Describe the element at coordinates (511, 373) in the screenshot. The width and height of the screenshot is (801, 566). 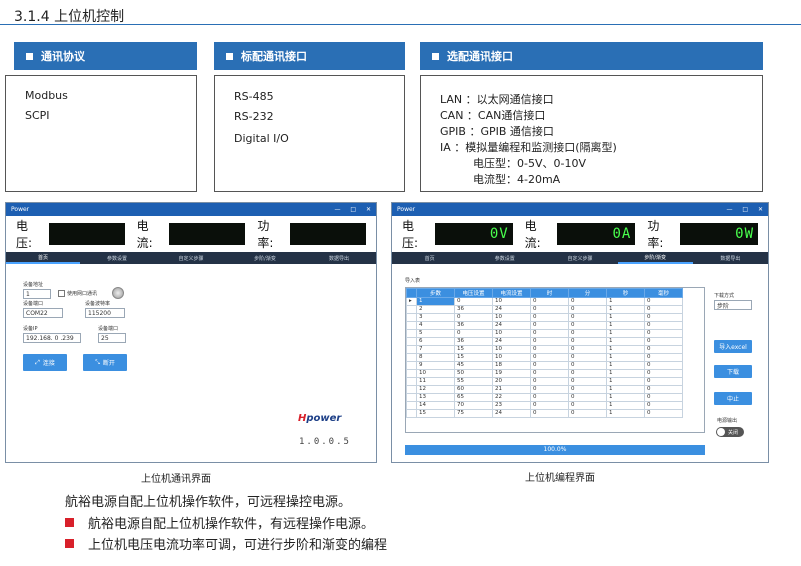
I see `table-cell: 19` at that location.